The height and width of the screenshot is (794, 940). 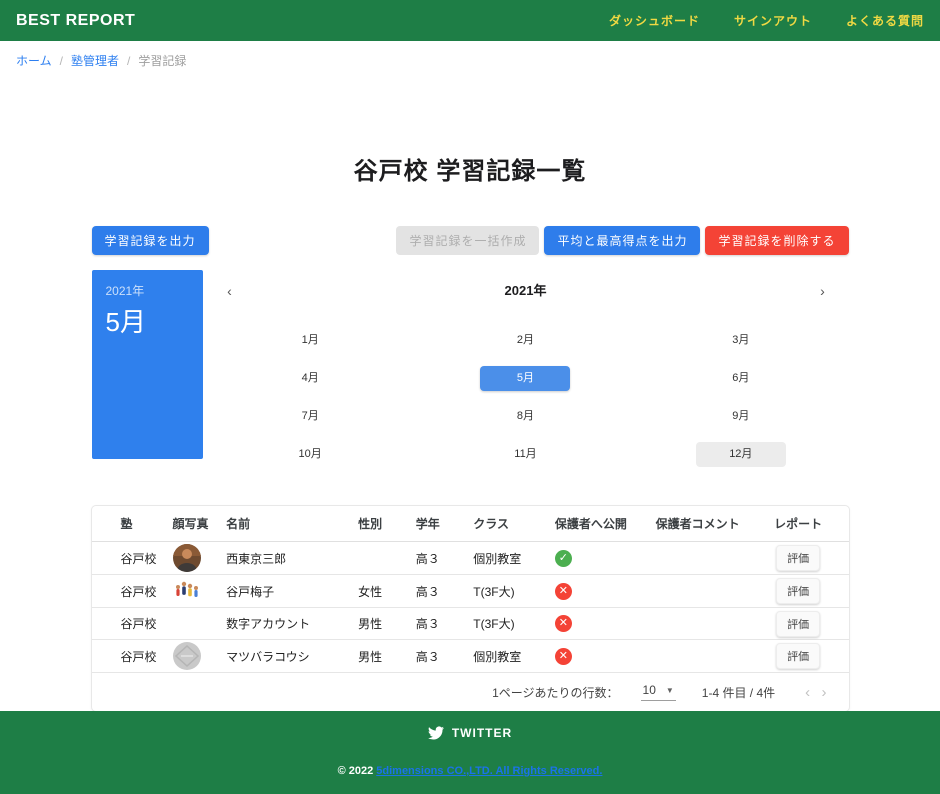 I want to click on pagination-next-button: ›, so click(x=824, y=692).